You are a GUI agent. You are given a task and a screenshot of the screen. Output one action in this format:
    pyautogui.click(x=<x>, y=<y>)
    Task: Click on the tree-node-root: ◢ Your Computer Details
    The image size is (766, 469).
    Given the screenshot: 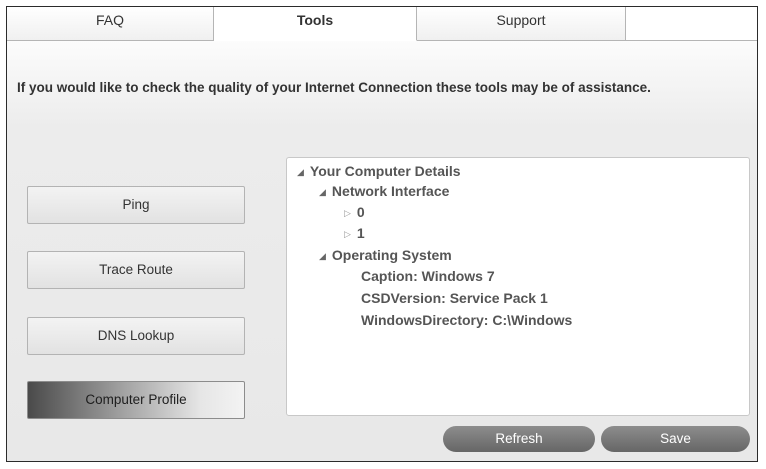 What is the action you would take?
    pyautogui.click(x=379, y=171)
    